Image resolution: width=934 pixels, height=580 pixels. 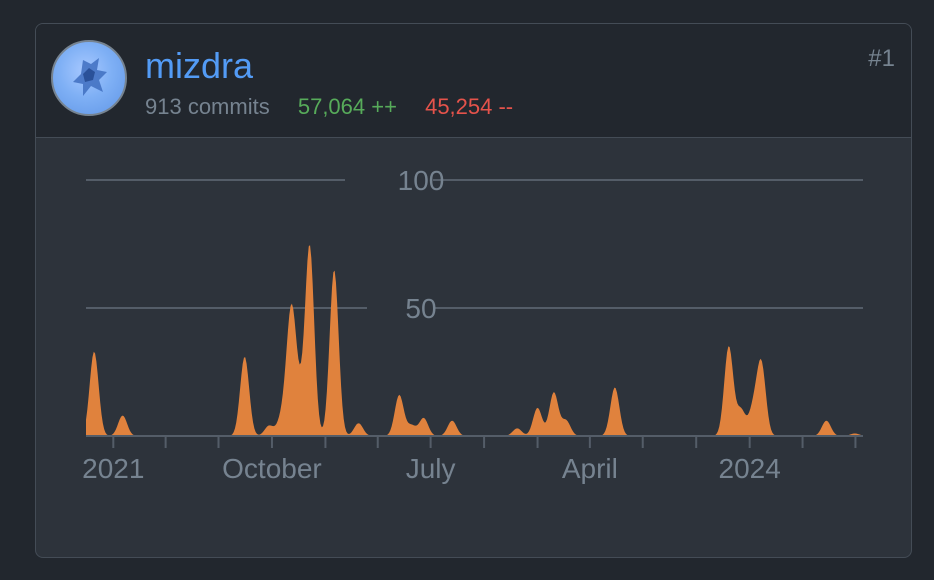 I want to click on x-tick-label: July, so click(x=431, y=468).